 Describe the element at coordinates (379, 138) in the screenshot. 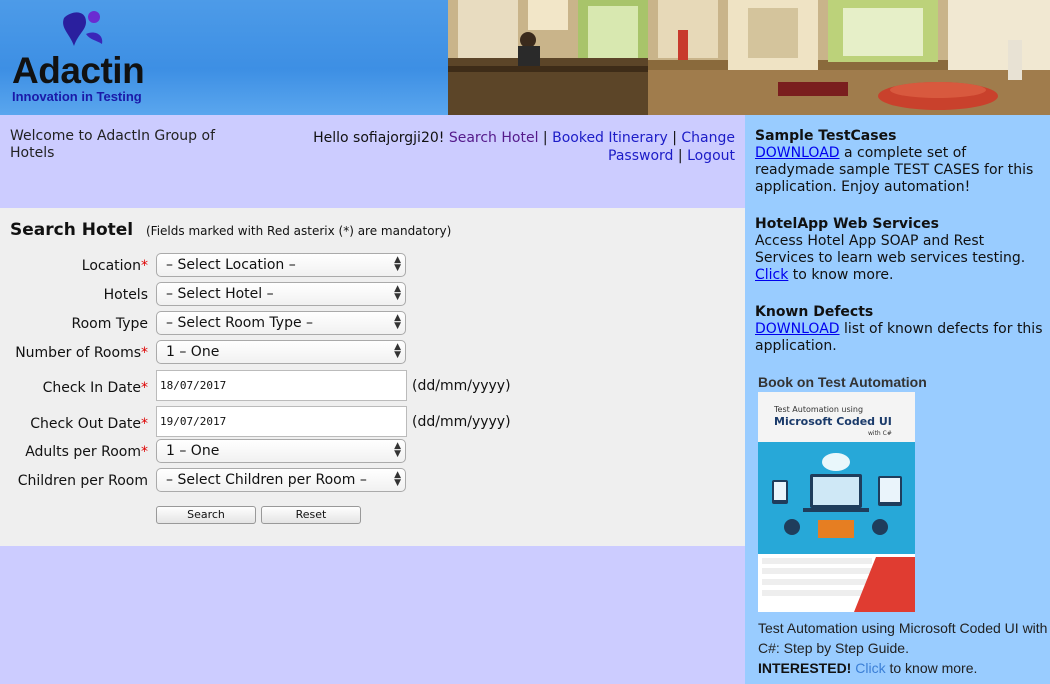

I see `user-greeting: Hello sofiajorgji20!` at that location.